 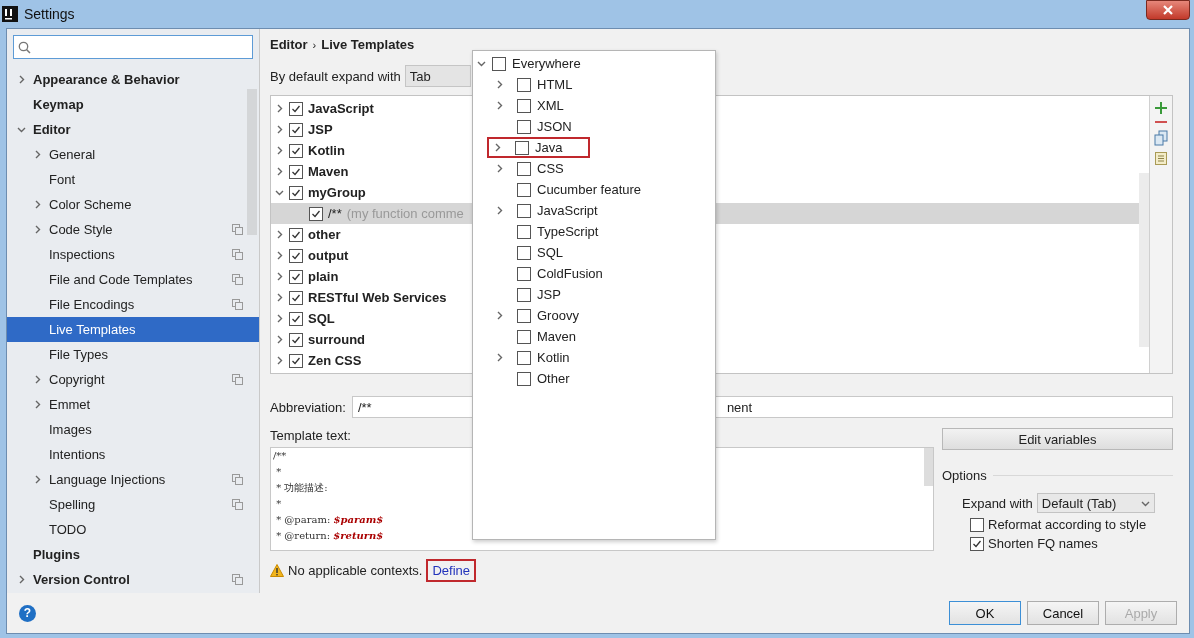 I want to click on context-label: Other, so click(x=553, y=378).